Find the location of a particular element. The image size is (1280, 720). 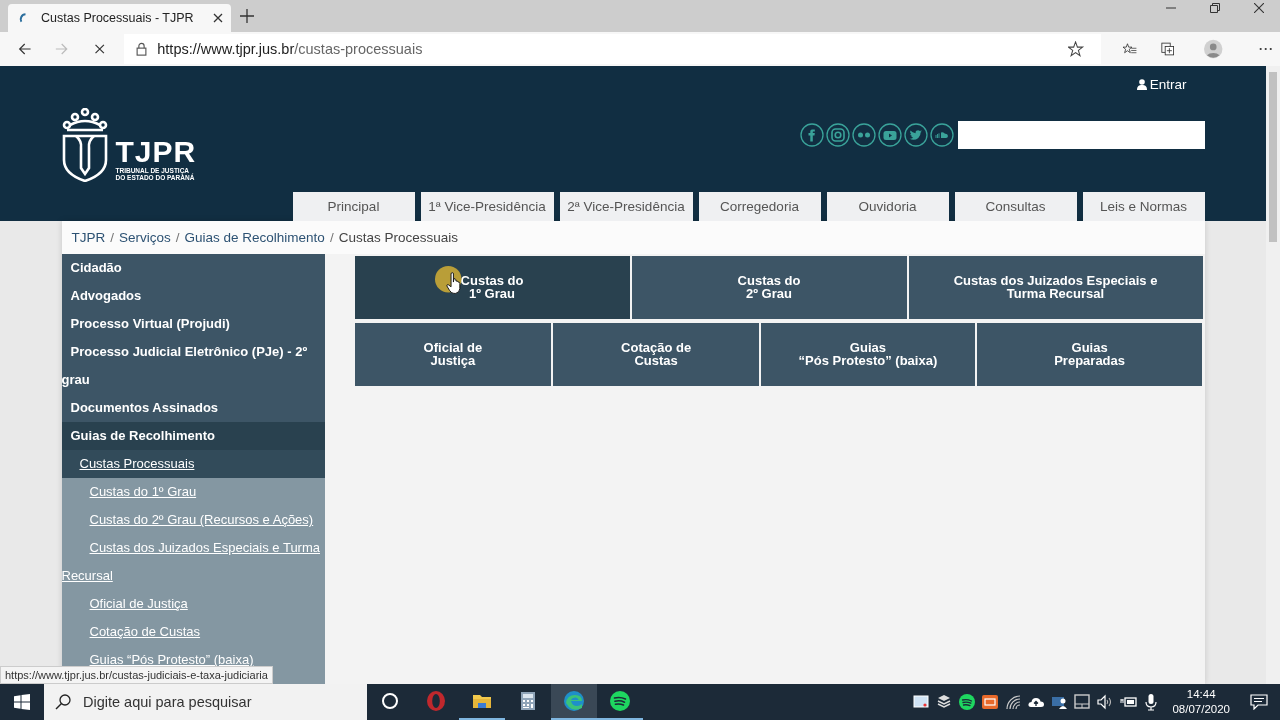

tab-title: Custas Processuais - TJPR is located at coordinates (118, 18).